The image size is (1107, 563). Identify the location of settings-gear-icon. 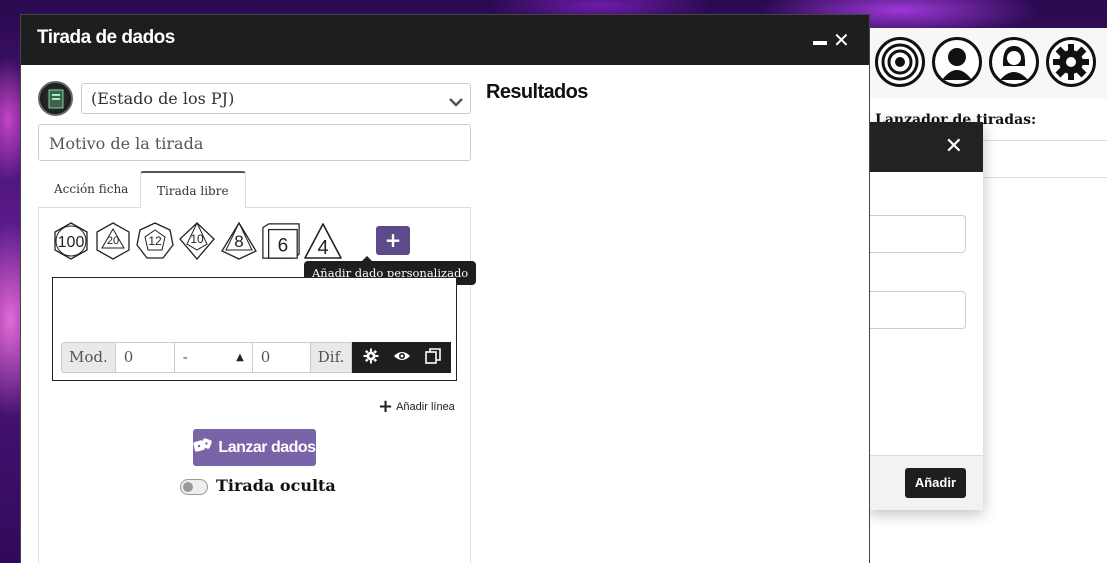
(1071, 62).